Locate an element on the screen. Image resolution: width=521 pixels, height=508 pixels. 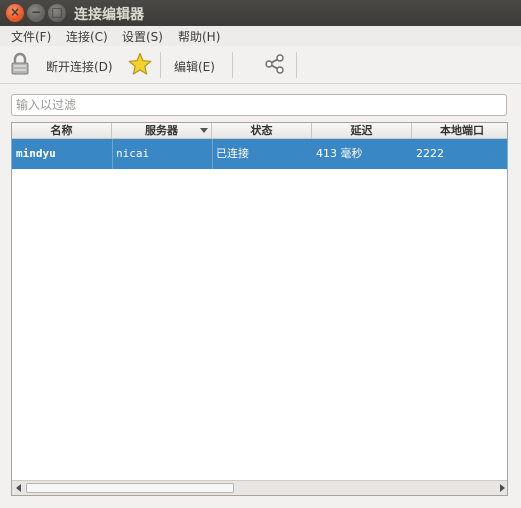
column-header-status: 状态 is located at coordinates (262, 131).